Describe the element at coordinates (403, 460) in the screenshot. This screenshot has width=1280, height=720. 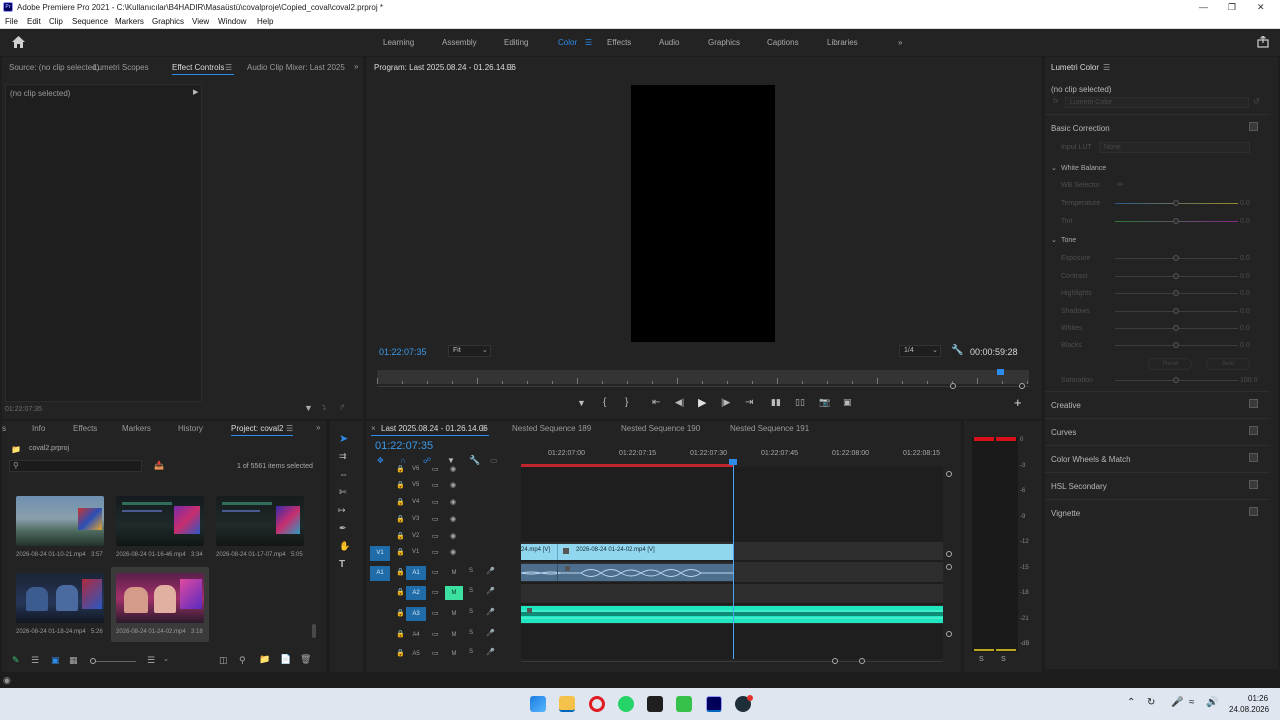
I see `snap-icon: ∩` at that location.